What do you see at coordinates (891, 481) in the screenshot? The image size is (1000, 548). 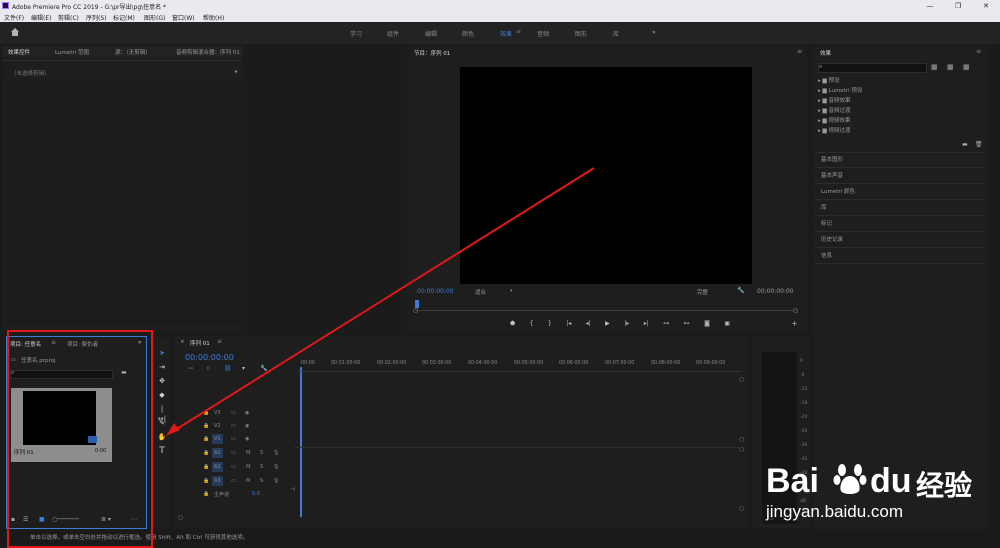 I see `watermark-brand-suffix: du` at bounding box center [891, 481].